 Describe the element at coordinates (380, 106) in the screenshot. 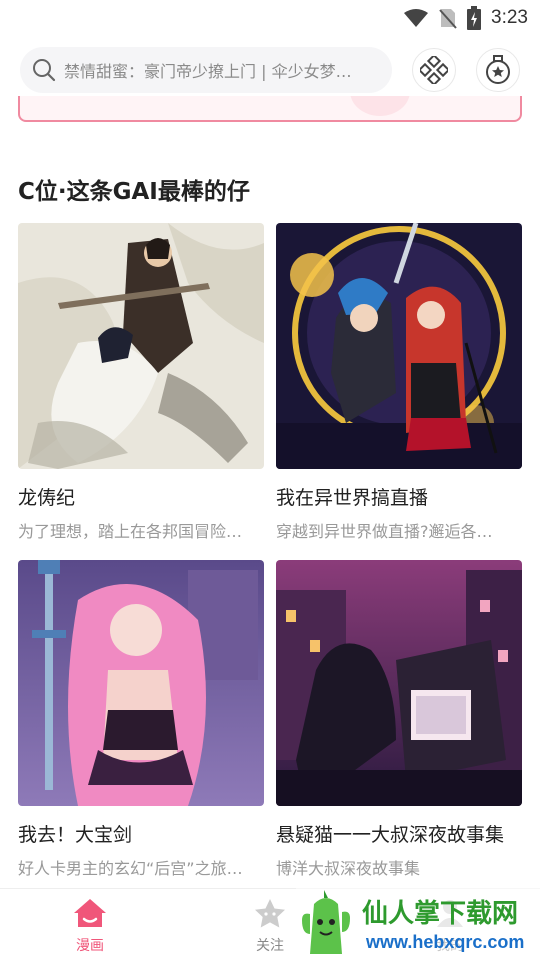

I see `banner-decoration` at that location.